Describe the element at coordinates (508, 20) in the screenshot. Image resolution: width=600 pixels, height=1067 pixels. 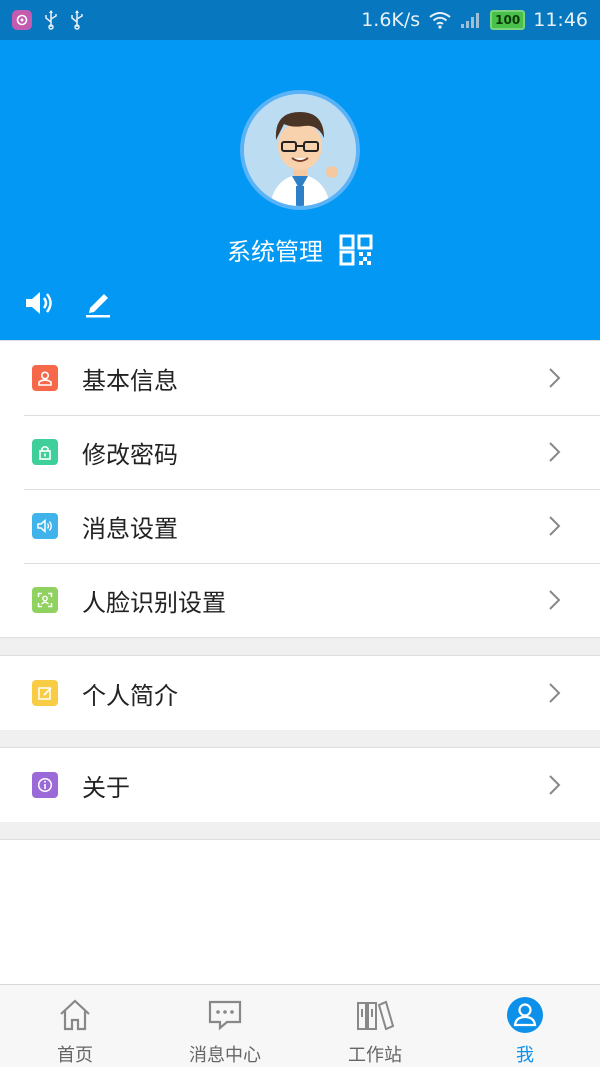
I see `battery-indicator: 100` at that location.